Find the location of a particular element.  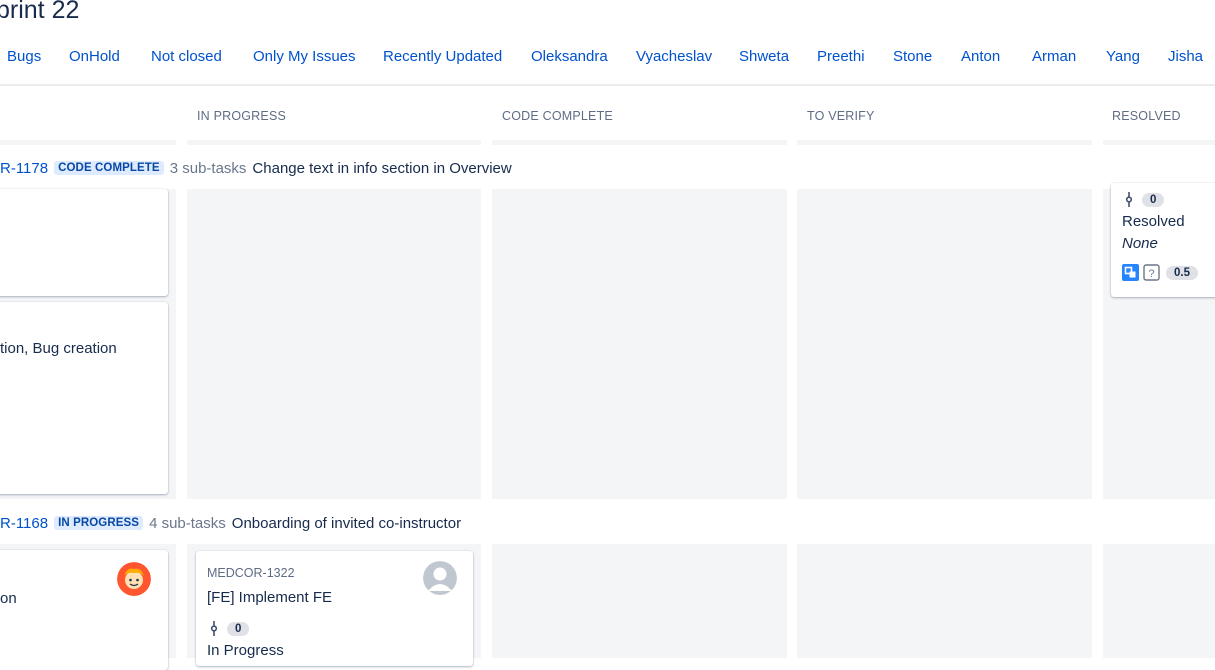

quick-filter-shweta: Shweta is located at coordinates (764, 56).